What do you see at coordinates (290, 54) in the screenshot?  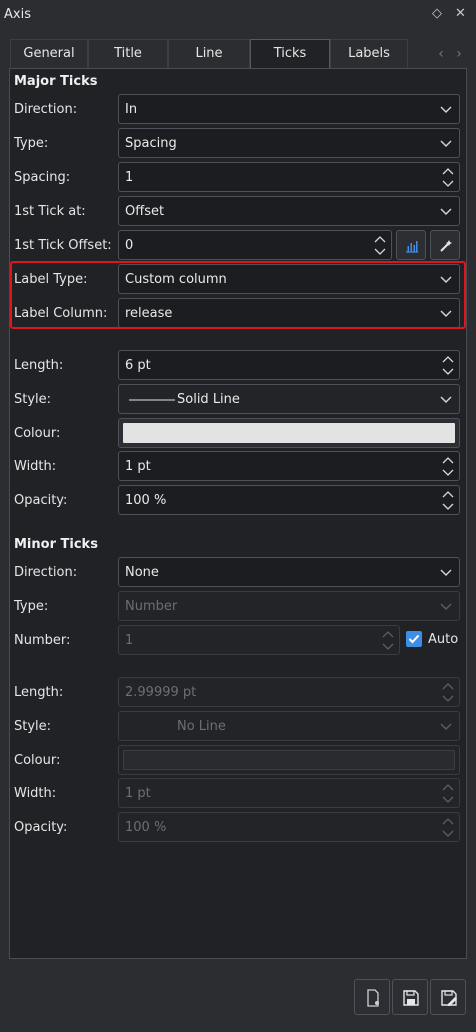 I see `tab-ticks: Ticks` at bounding box center [290, 54].